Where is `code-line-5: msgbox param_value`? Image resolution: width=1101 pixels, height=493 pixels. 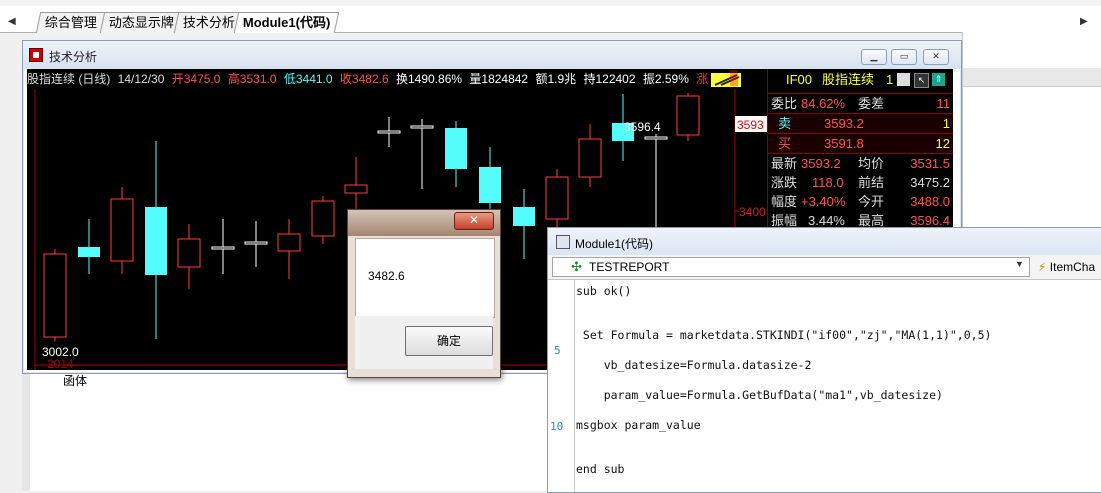 code-line-5: msgbox param_value is located at coordinates (638, 425).